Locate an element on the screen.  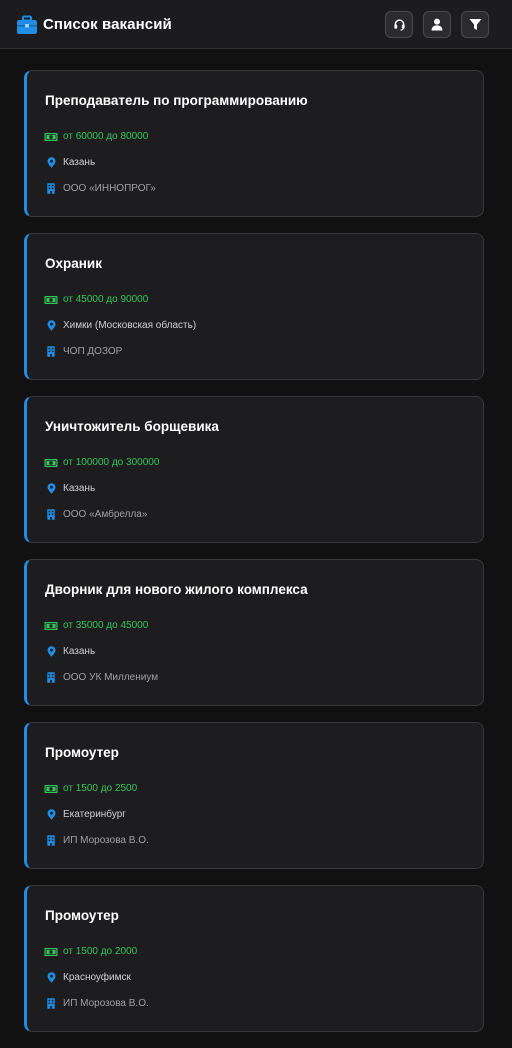
vacancy-company: ООО «ИННОПРОГ» is located at coordinates (109, 188).